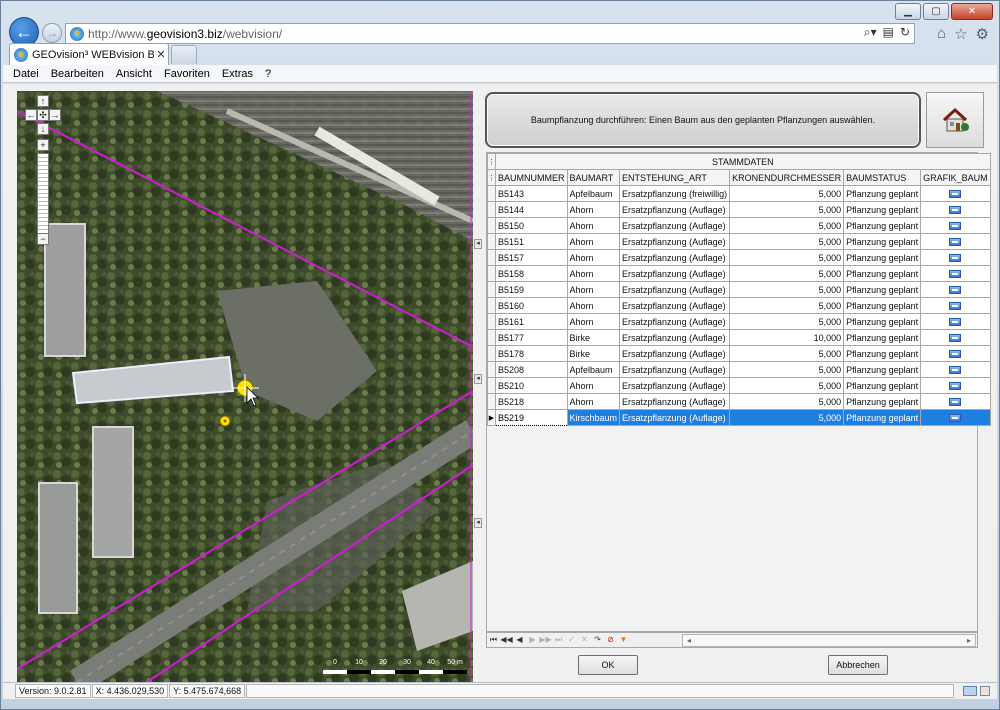 Image resolution: width=1000 pixels, height=710 pixels. What do you see at coordinates (52, 33) in the screenshot?
I see `forward-button: →` at bounding box center [52, 33].